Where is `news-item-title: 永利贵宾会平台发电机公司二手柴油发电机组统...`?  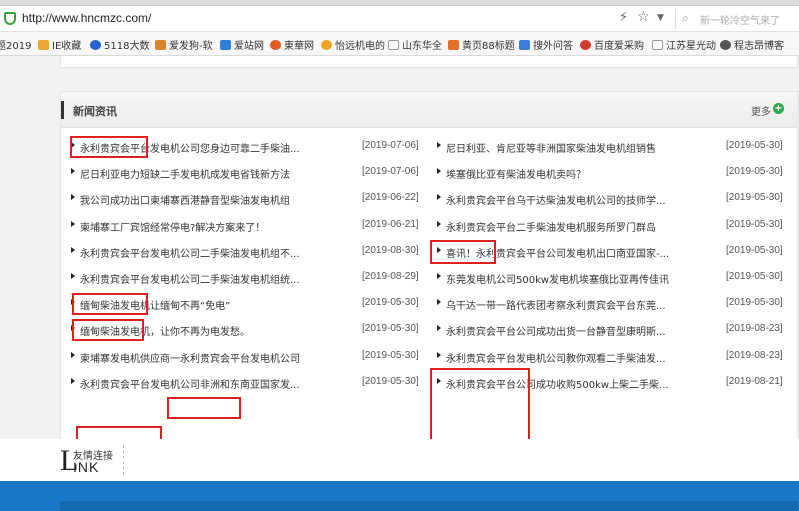
news-item-title: 永利贵宾会平台发电机公司二手柴油发电机组统... is located at coordinates (215, 278).